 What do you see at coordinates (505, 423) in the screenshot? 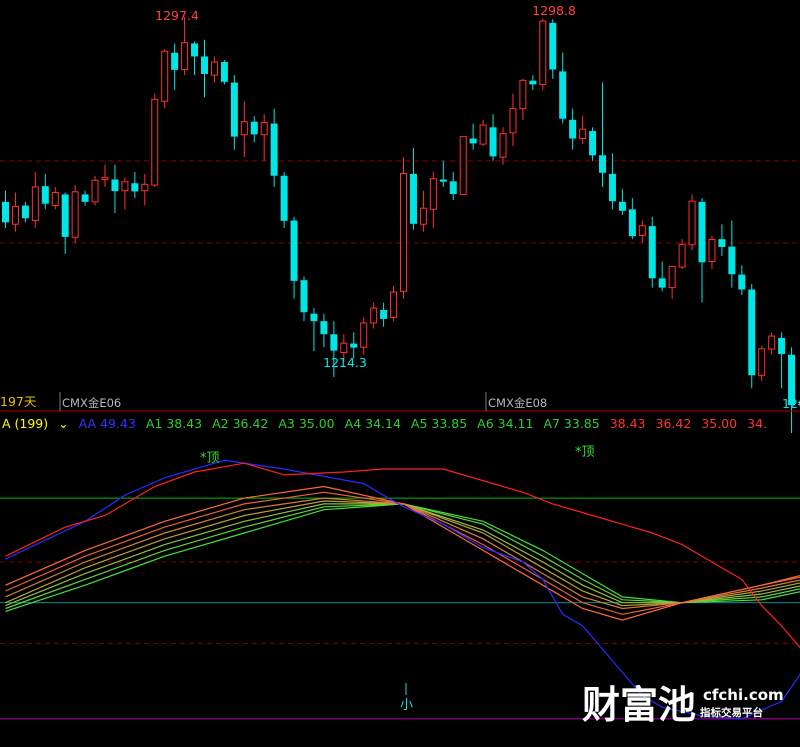
I see `legend-item: A6 34.11` at bounding box center [505, 423].